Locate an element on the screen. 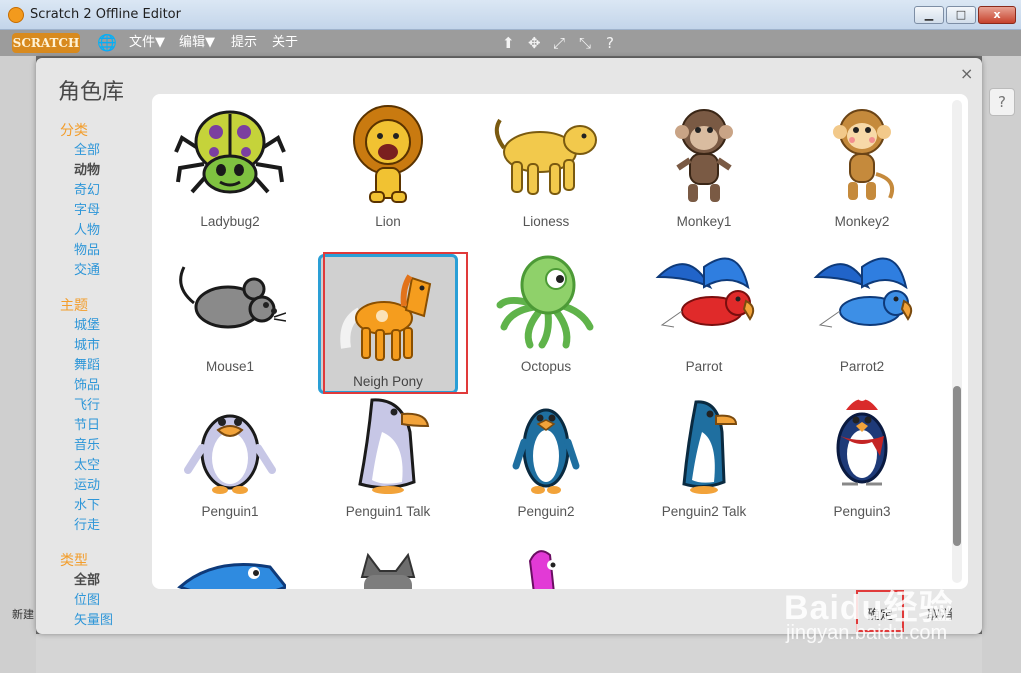 The image size is (1021, 673). category-people: 人物 is located at coordinates (87, 231).